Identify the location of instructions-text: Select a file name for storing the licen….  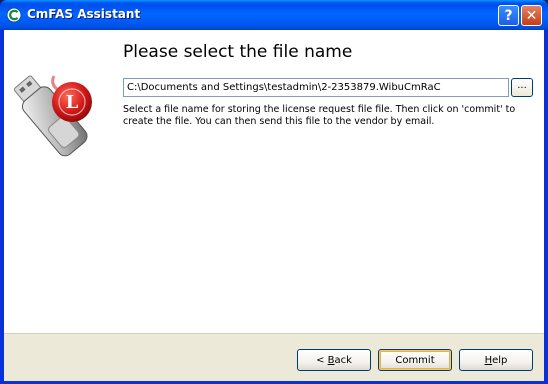
(319, 115).